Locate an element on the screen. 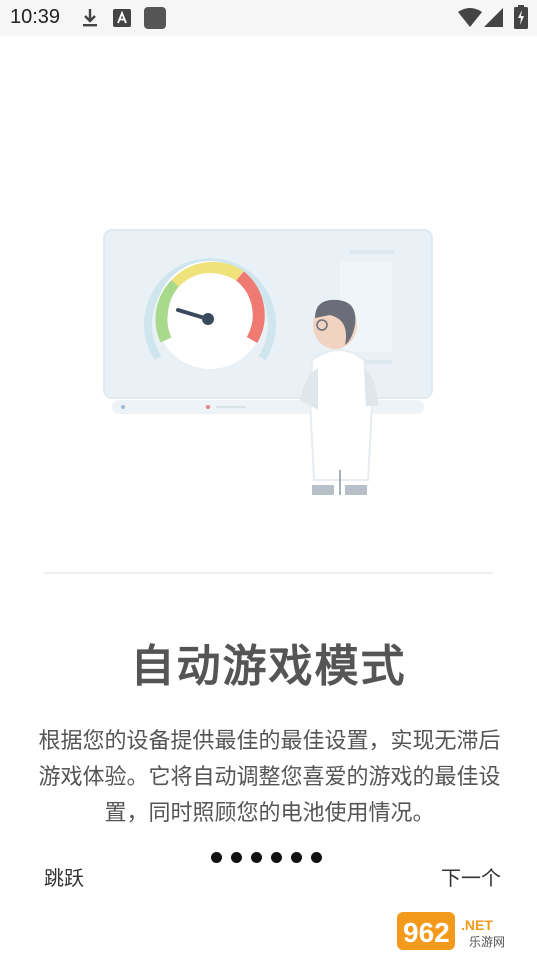 The width and height of the screenshot is (537, 956). status-bar: 10:39 is located at coordinates (268, 18).